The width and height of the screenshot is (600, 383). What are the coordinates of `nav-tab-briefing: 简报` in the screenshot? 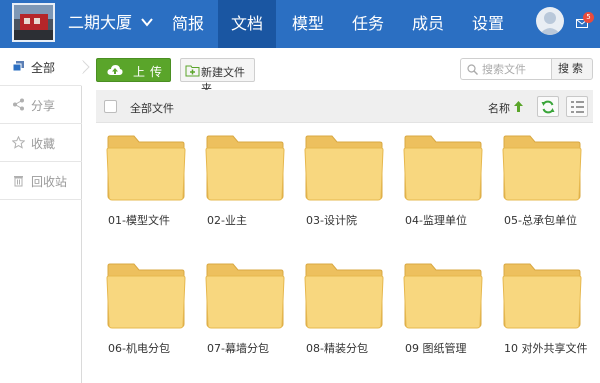 It's located at (188, 24).